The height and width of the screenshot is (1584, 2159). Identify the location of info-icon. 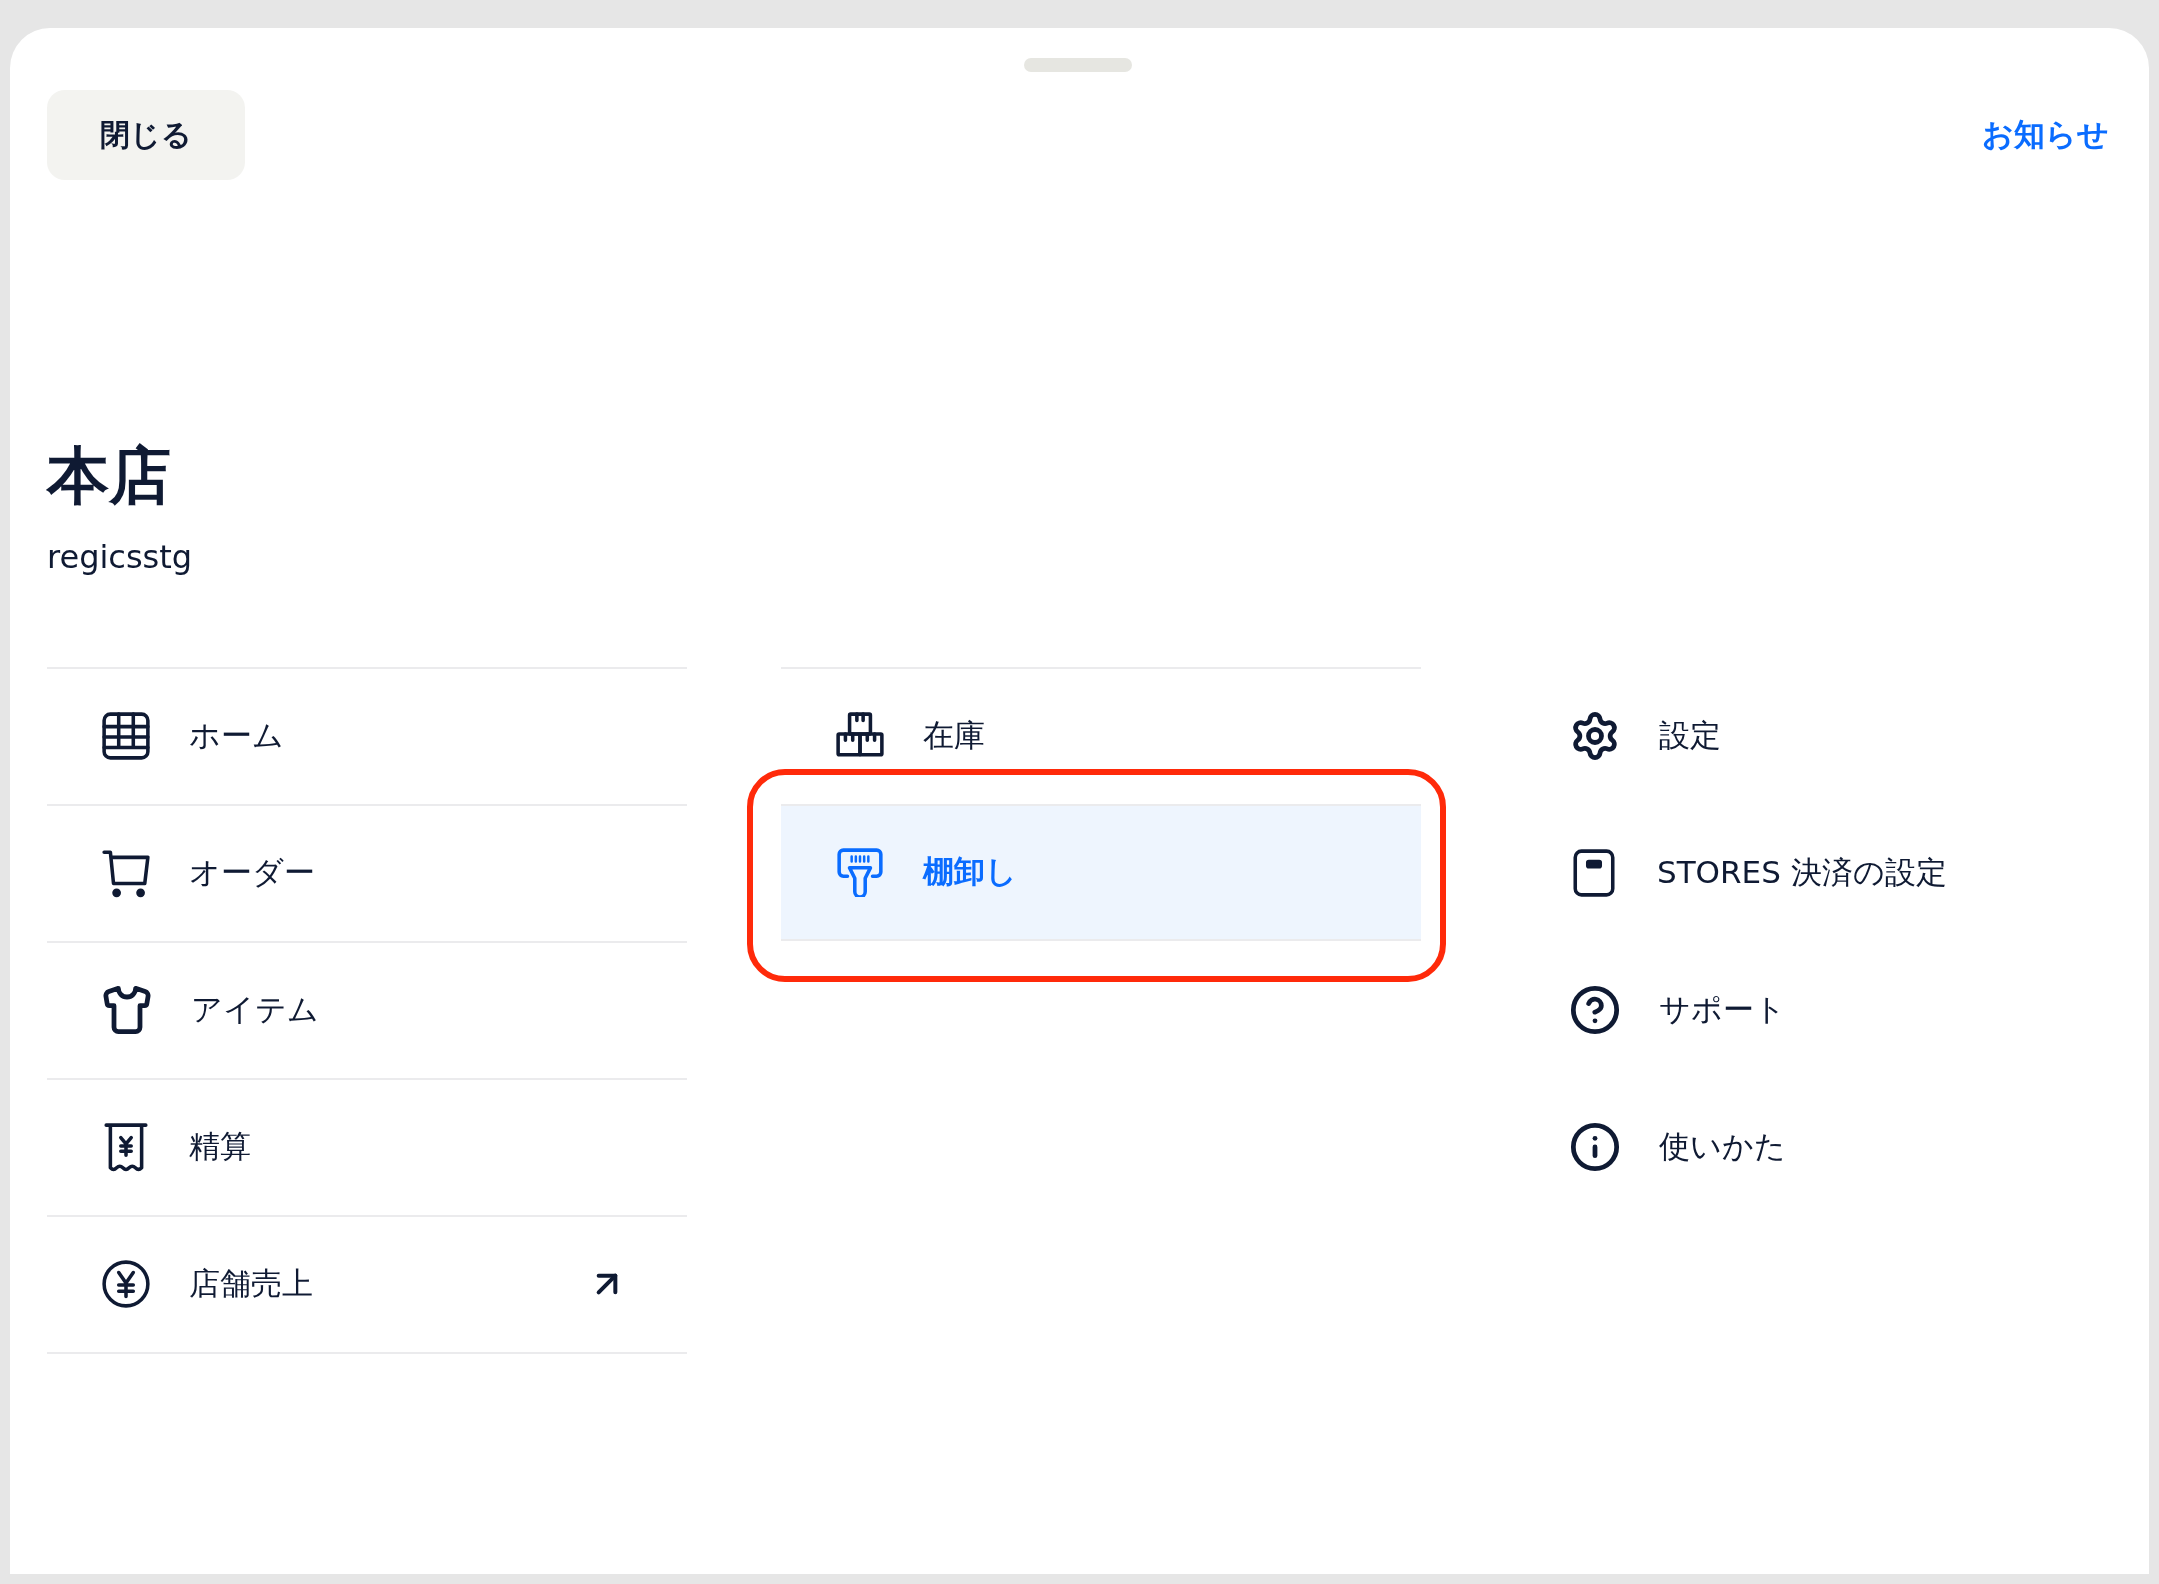
(1595, 1147).